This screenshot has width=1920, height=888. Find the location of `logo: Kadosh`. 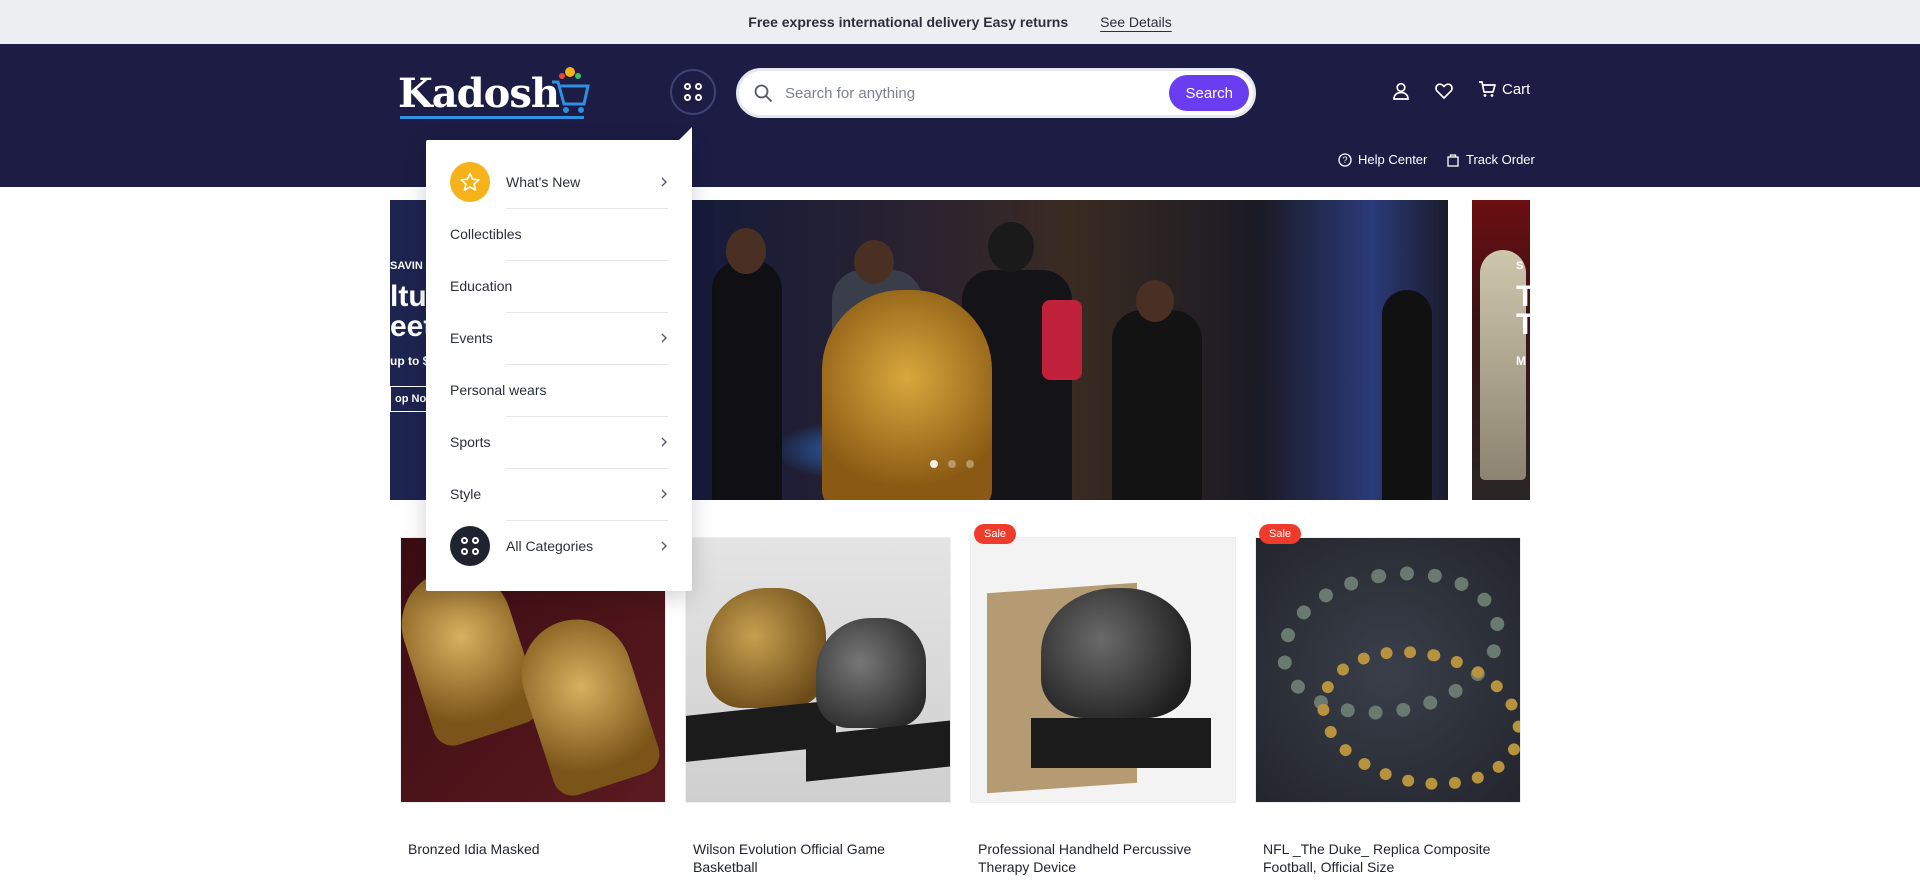

logo: Kadosh is located at coordinates (494, 93).